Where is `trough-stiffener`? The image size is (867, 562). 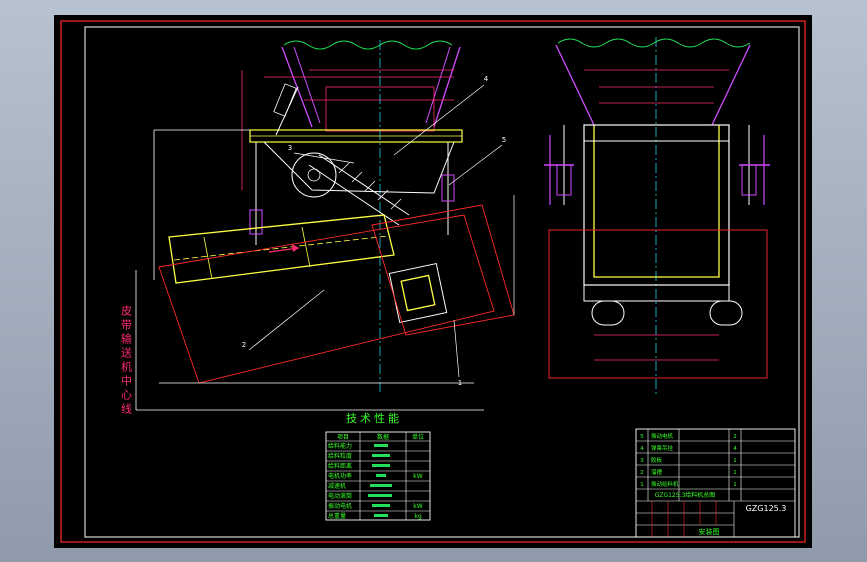 trough-stiffener is located at coordinates (306, 247).